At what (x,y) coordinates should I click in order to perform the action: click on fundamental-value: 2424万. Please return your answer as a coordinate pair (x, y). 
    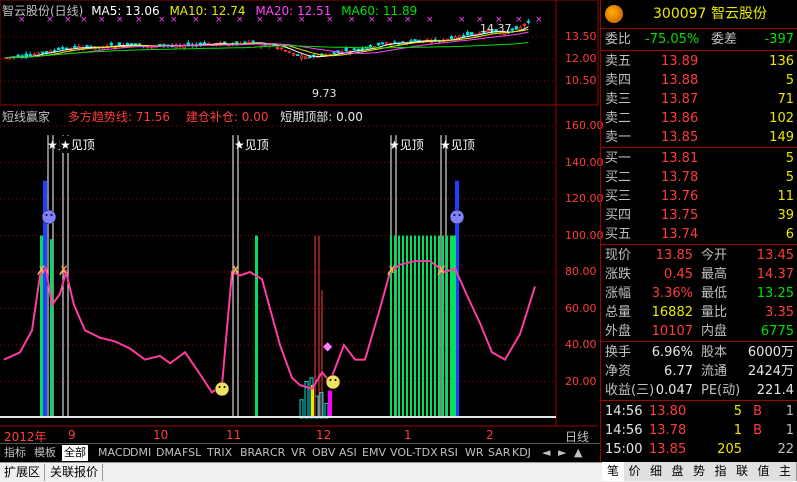
    Looking at the image, I should click on (770, 371).